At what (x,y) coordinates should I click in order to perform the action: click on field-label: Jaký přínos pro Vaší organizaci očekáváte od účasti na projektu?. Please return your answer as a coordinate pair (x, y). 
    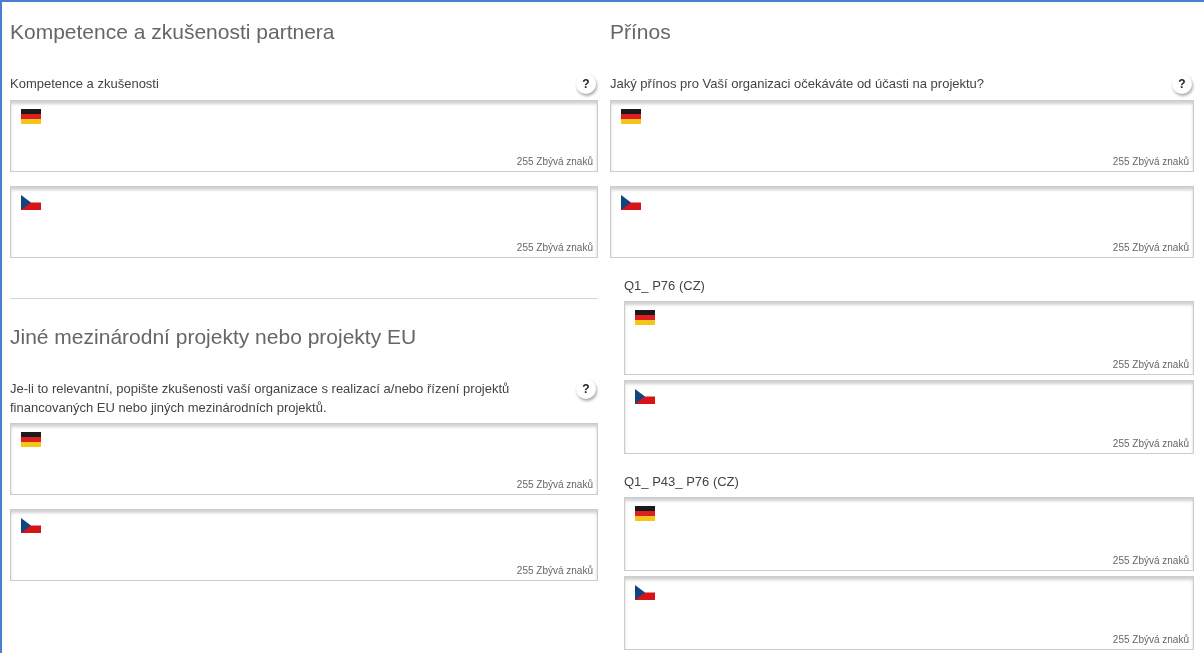
    Looking at the image, I should click on (798, 84).